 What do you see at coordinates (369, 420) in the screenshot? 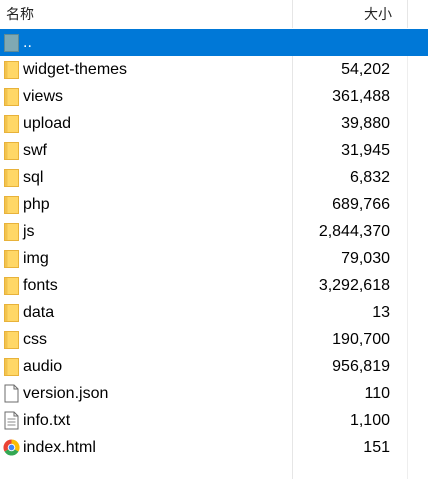
I see `file-size: 1,100` at bounding box center [369, 420].